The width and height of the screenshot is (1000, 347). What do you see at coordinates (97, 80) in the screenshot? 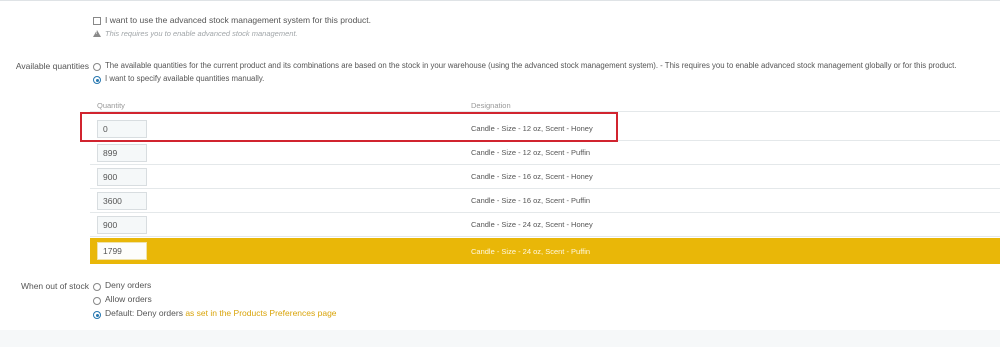
I see `radio-quantities-manual` at bounding box center [97, 80].